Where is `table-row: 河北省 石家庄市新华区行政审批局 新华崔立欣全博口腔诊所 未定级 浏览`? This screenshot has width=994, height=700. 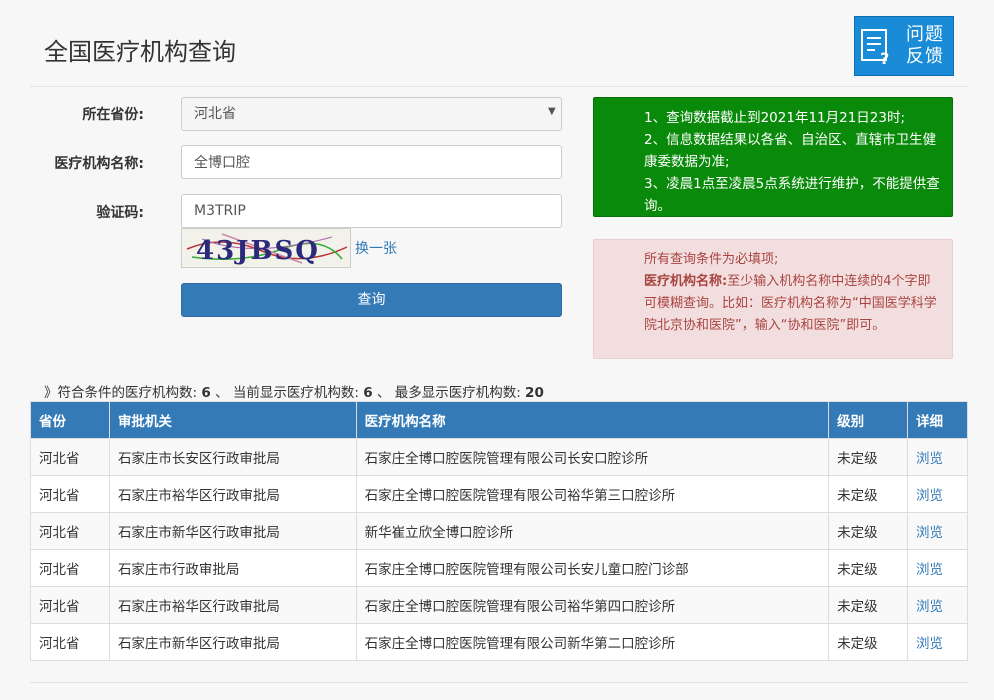
table-row: 河北省 石家庄市新华区行政审批局 新华崔立欣全博口腔诊所 未定级 浏览 is located at coordinates (499, 531).